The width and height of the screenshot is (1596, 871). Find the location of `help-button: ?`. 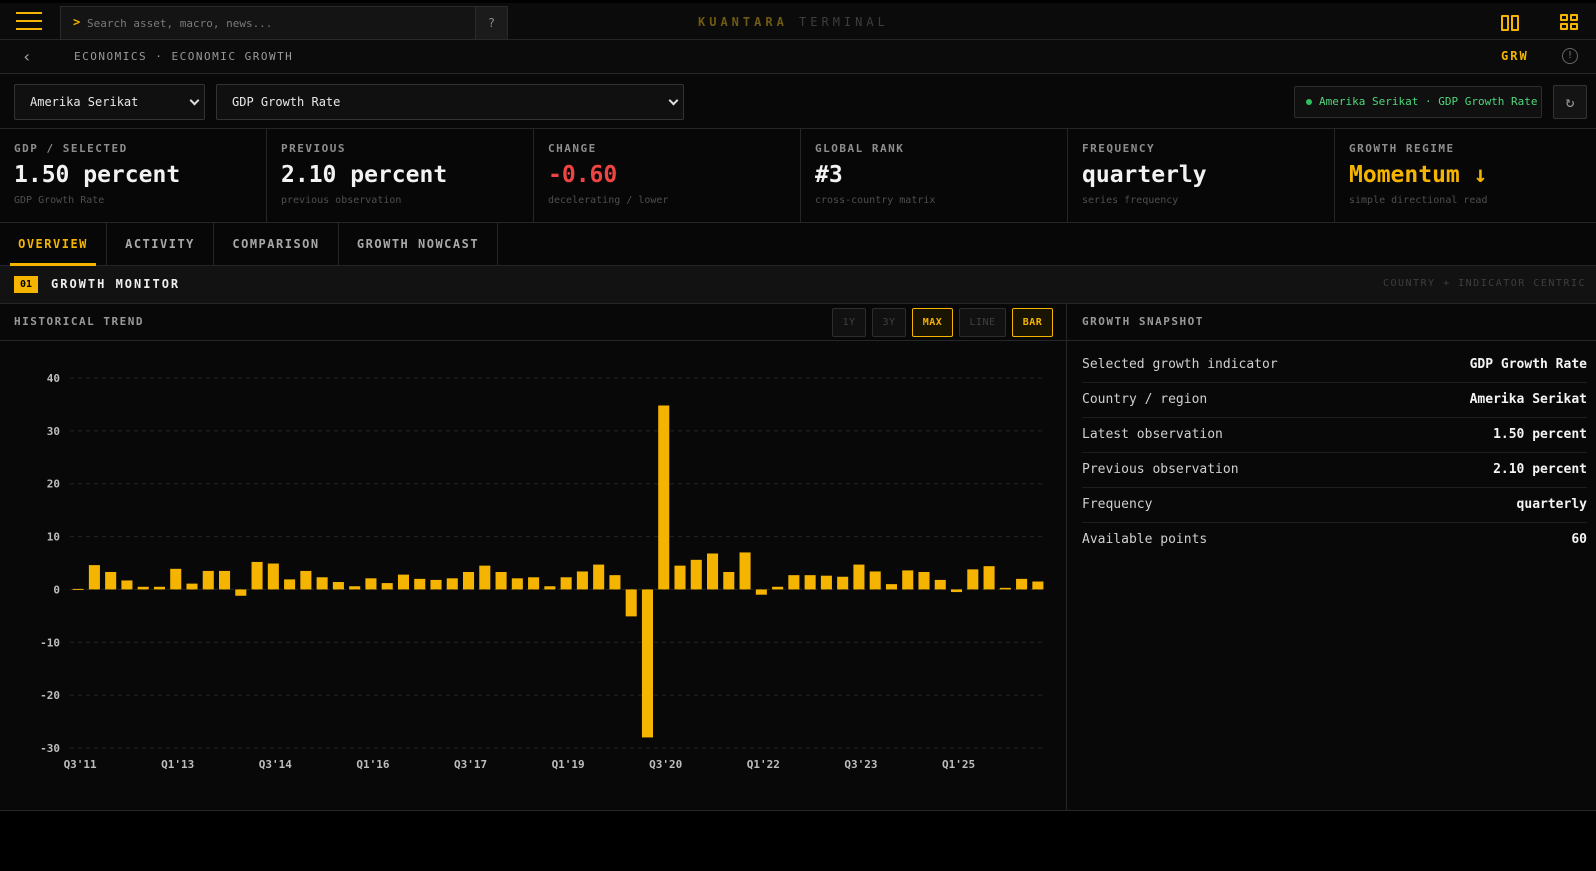

help-button: ? is located at coordinates (491, 23).